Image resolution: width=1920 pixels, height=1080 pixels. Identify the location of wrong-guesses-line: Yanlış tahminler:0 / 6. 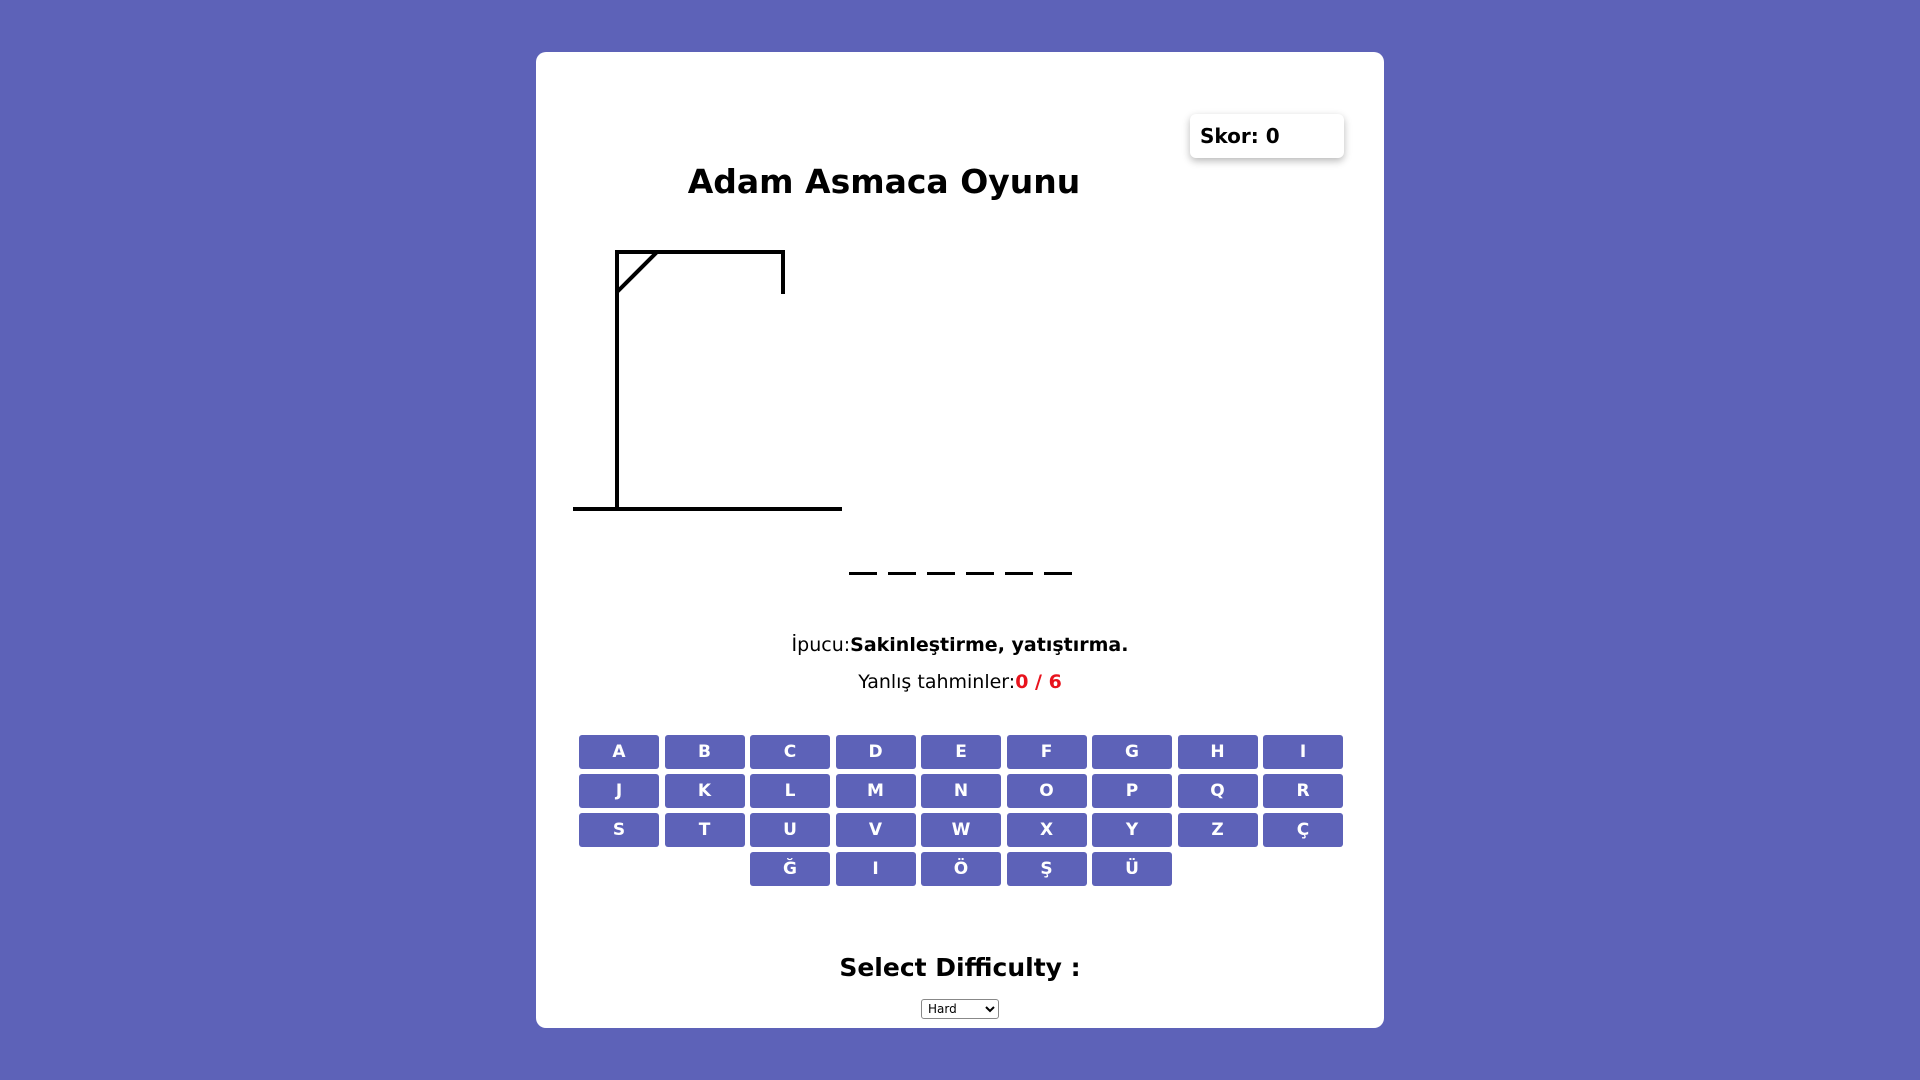
(960, 682).